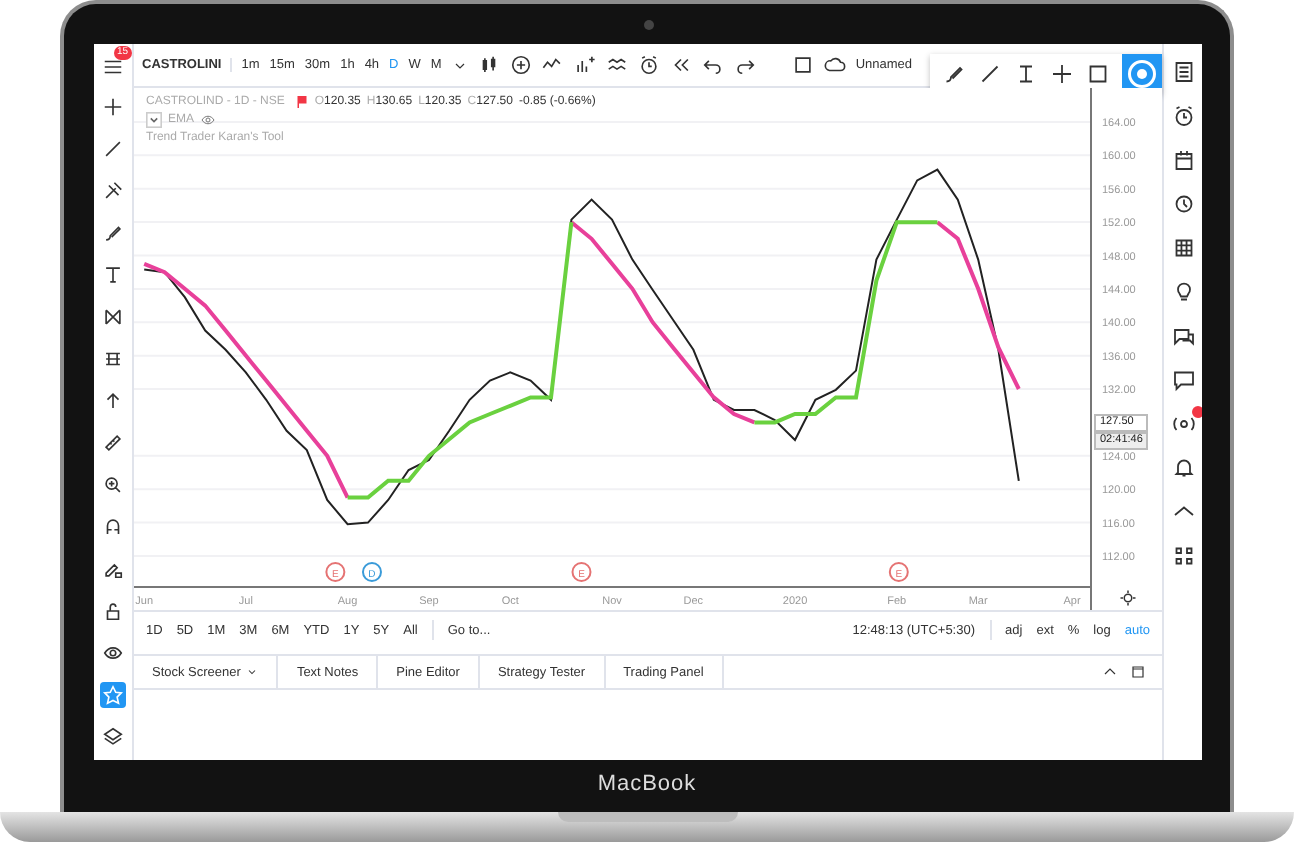 Image resolution: width=1294 pixels, height=854 pixels. Describe the element at coordinates (113, 317) in the screenshot. I see `pattern-icon` at that location.